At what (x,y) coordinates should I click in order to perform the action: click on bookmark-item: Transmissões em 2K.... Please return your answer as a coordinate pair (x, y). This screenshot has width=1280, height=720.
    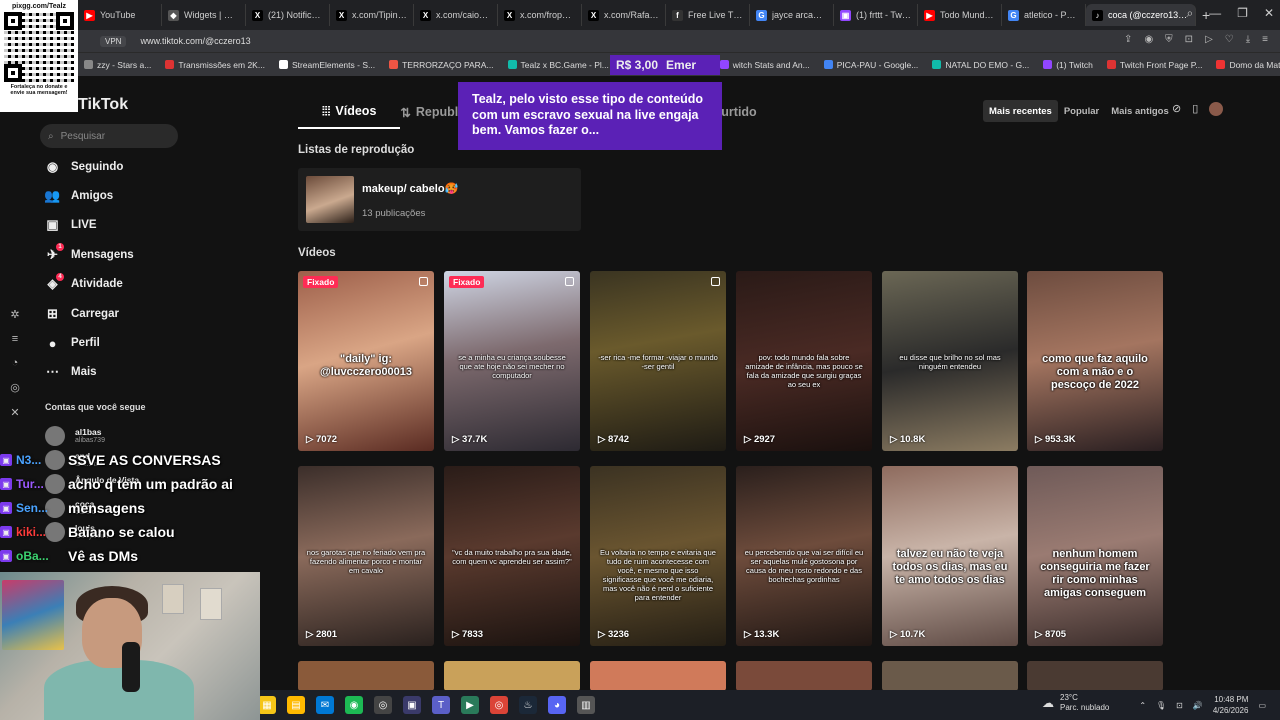
    Looking at the image, I should click on (215, 65).